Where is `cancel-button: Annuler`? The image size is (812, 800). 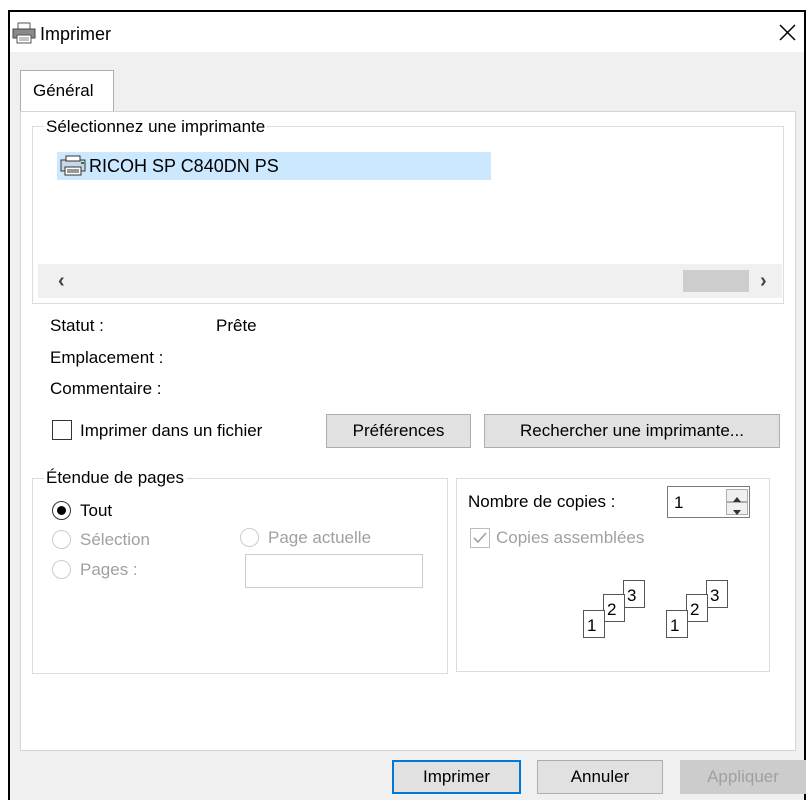 cancel-button: Annuler is located at coordinates (600, 777).